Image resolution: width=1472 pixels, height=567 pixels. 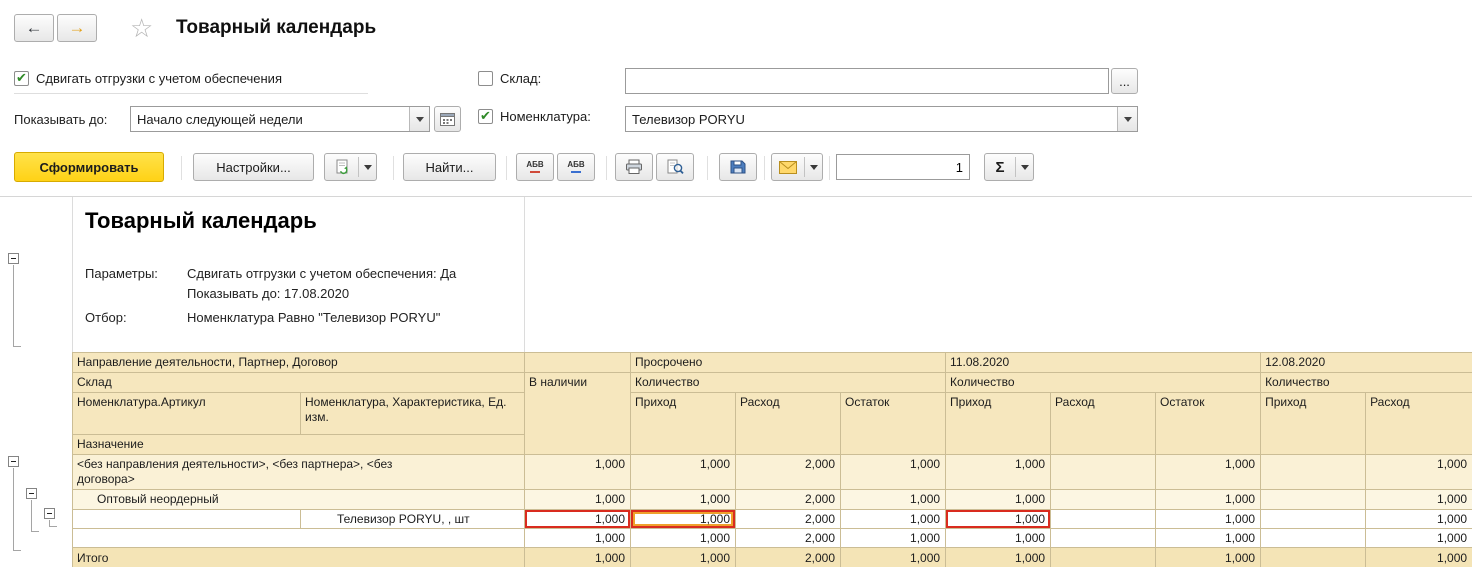 I want to click on header-warehouse: Склад, so click(x=298, y=382).